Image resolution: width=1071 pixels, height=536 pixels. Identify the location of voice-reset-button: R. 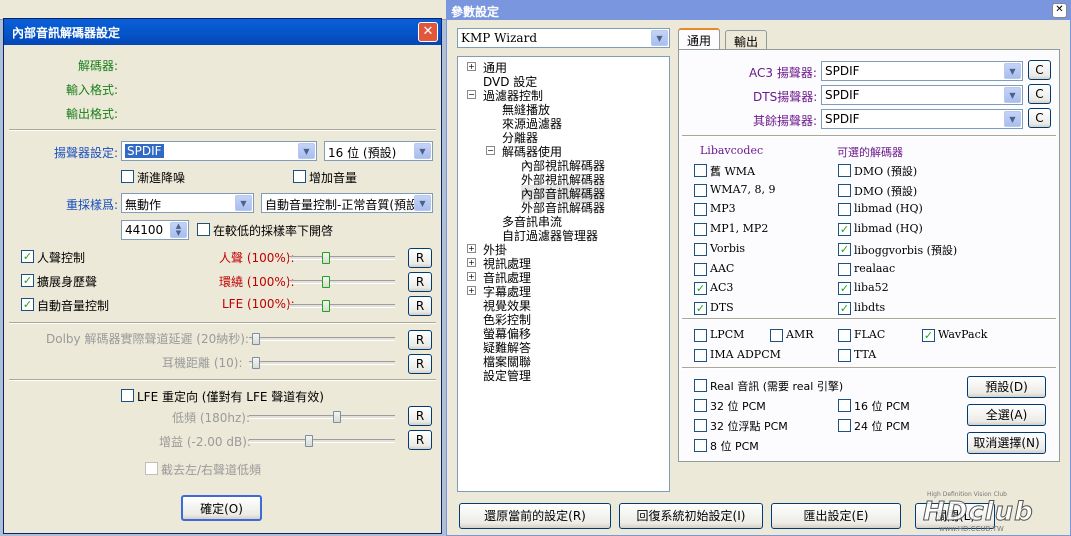
(420, 258).